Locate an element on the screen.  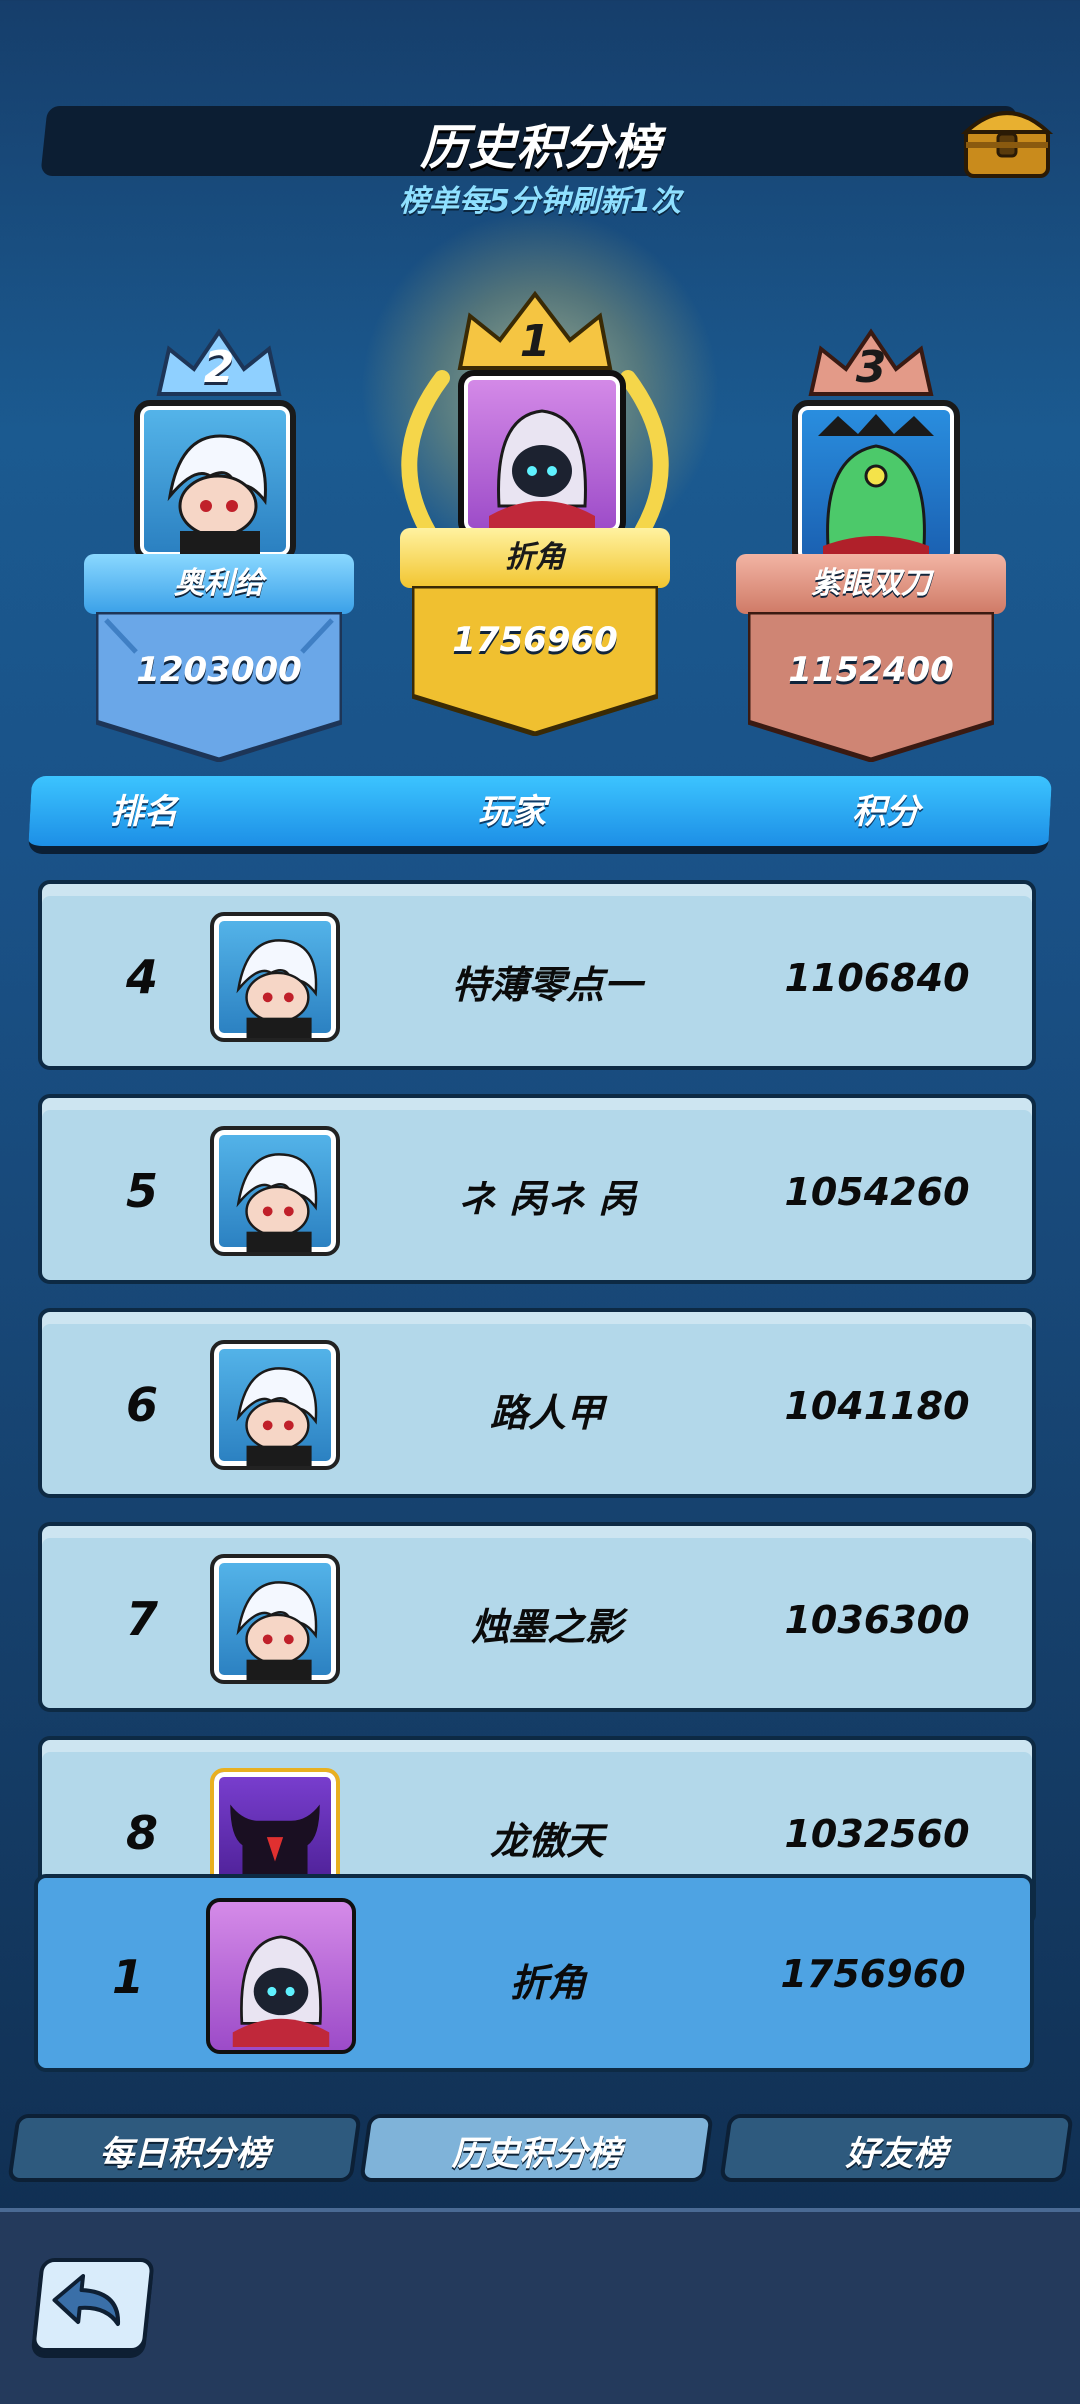
page-title: 历史积分榜 is located at coordinates (539, 148).